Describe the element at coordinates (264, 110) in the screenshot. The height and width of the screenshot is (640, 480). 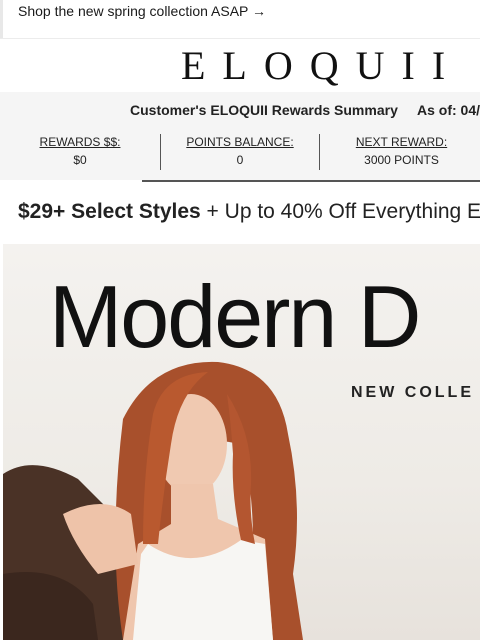
I see `rewards-title: Customer's ELOQUII Rewards Summary` at that location.